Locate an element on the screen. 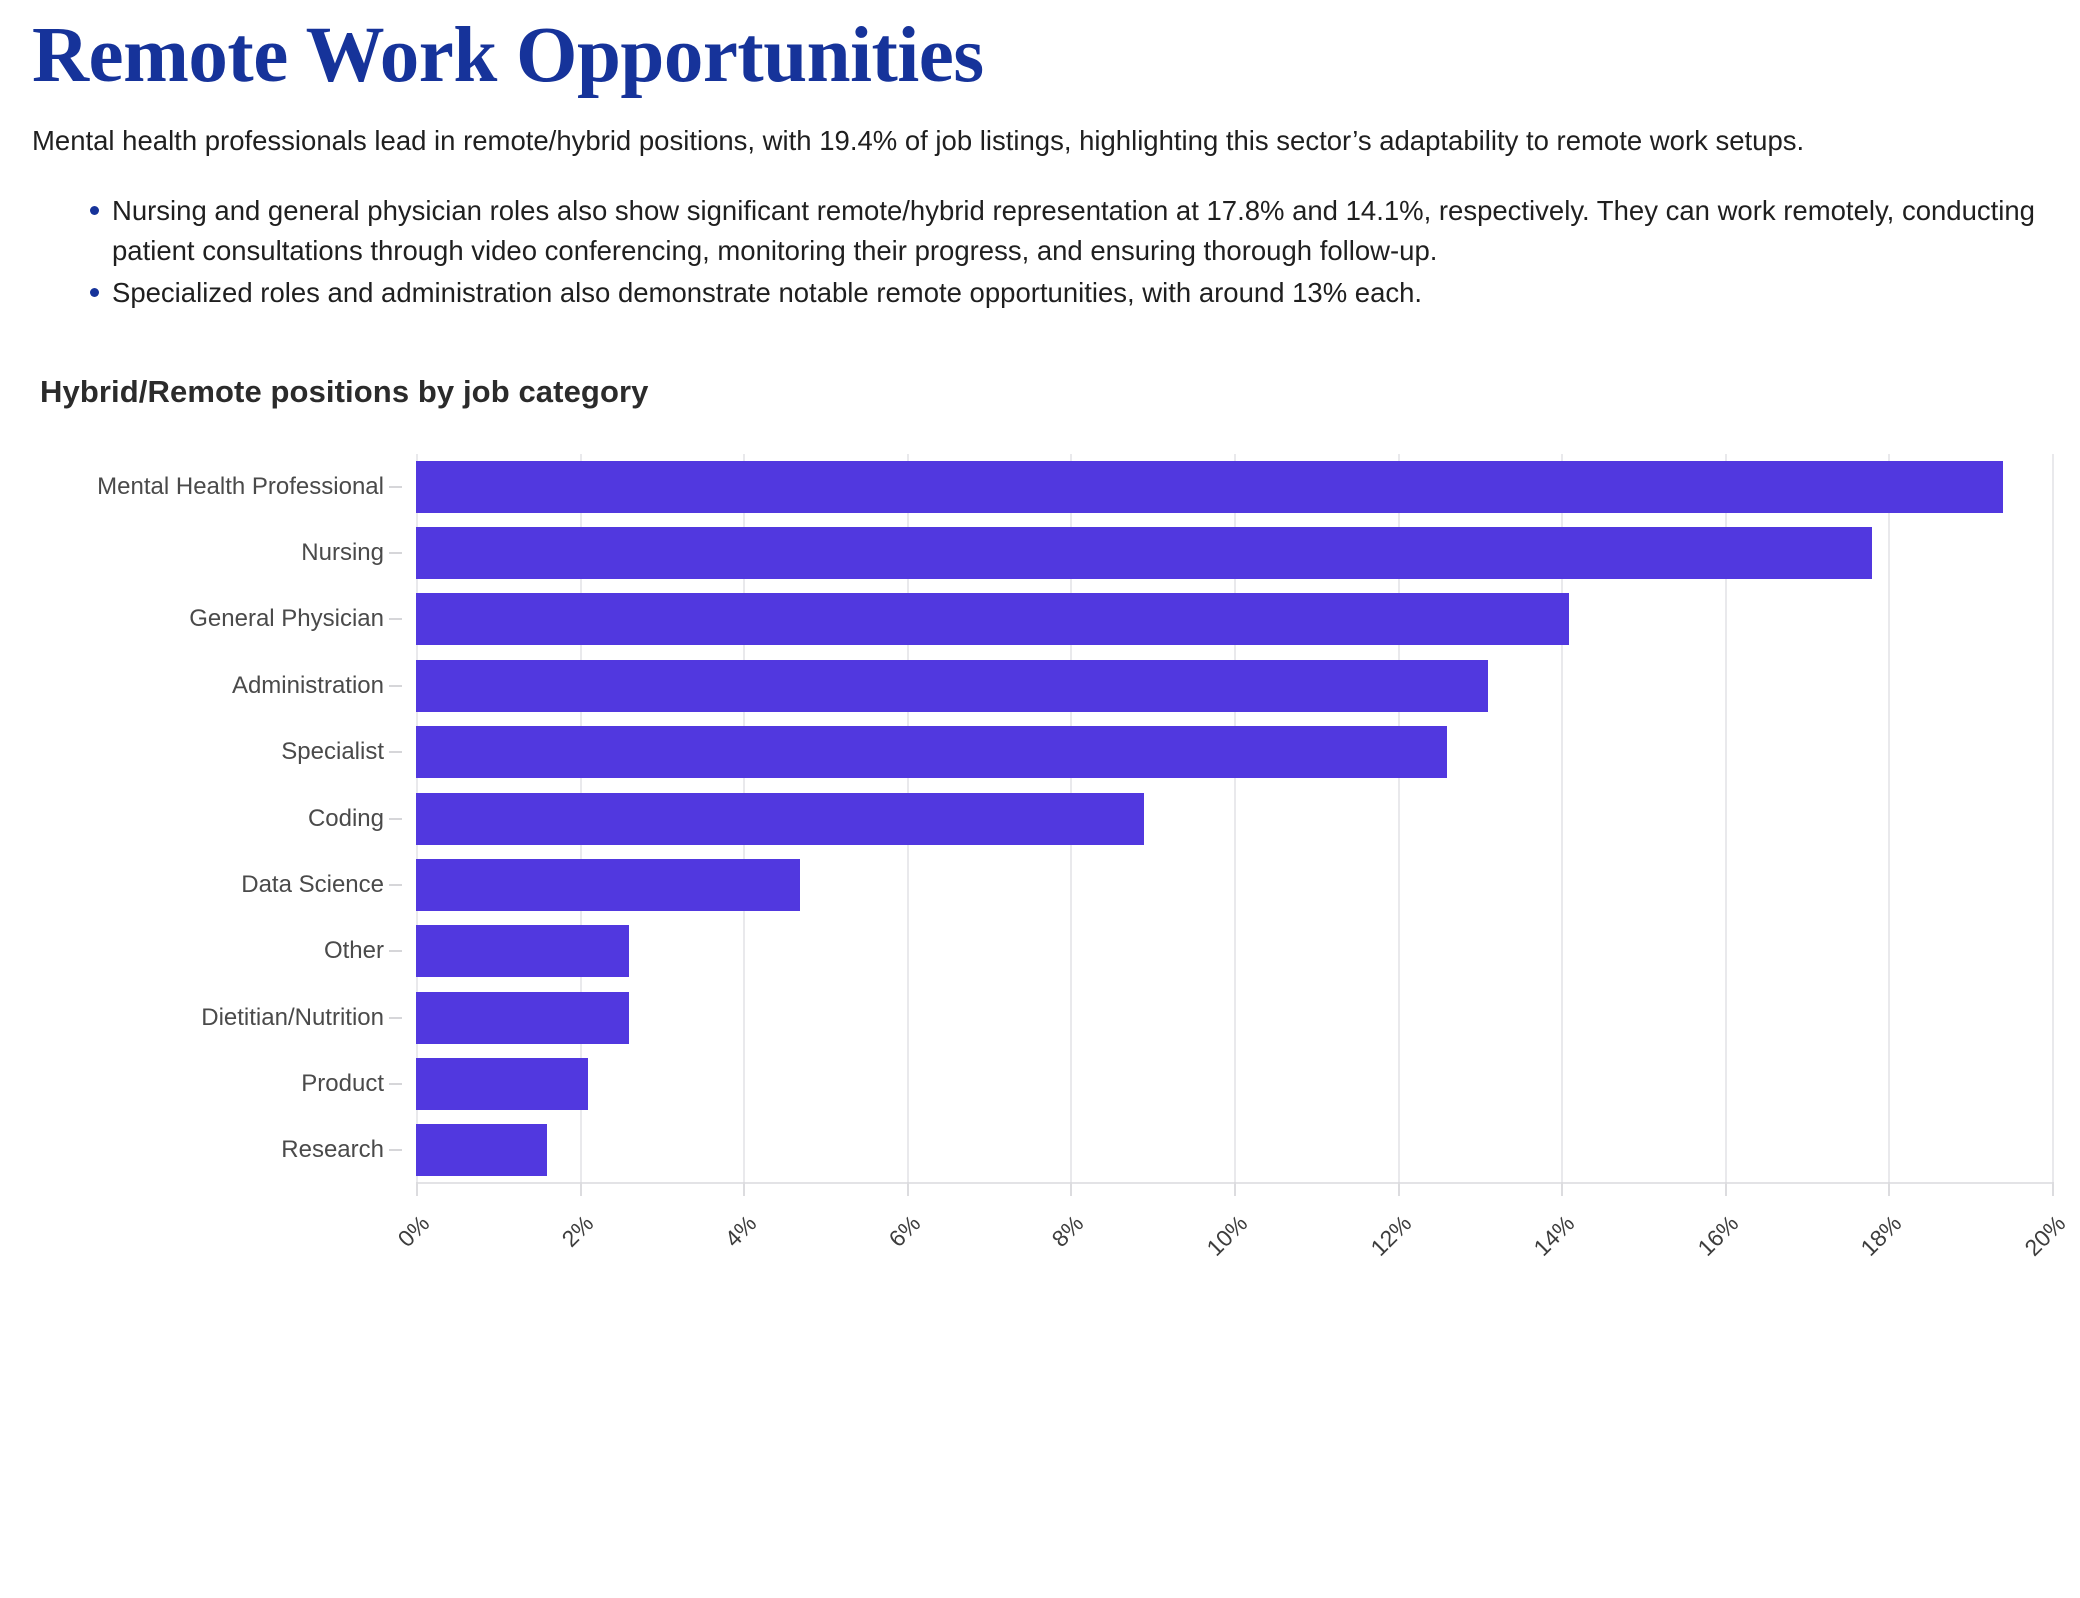 Image resolution: width=2080 pixels, height=1598 pixels. y-axis-label: General Physician is located at coordinates (286, 619).